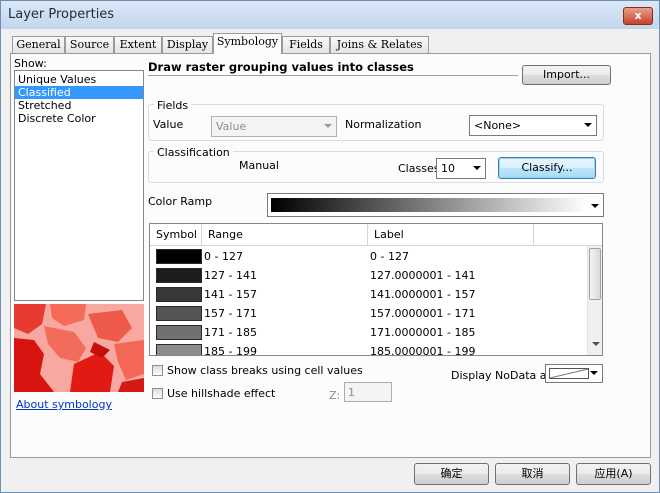 This screenshot has height=493, width=660. Describe the element at coordinates (247, 43) in the screenshot. I see `tab-symbology: Symbology` at that location.